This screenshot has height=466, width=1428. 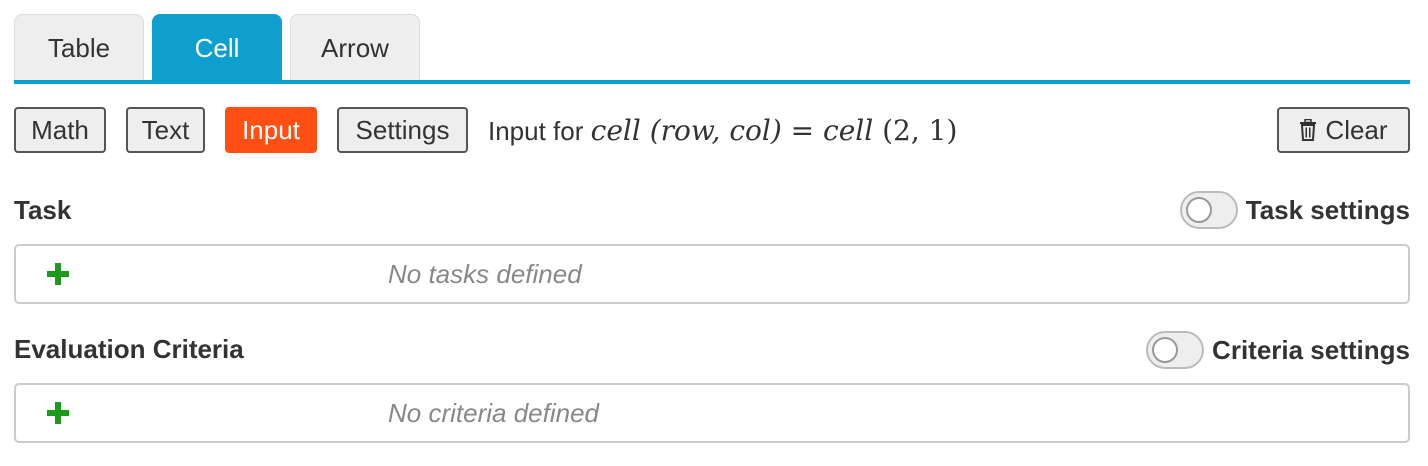 I want to click on tab-table: Table, so click(x=79, y=47).